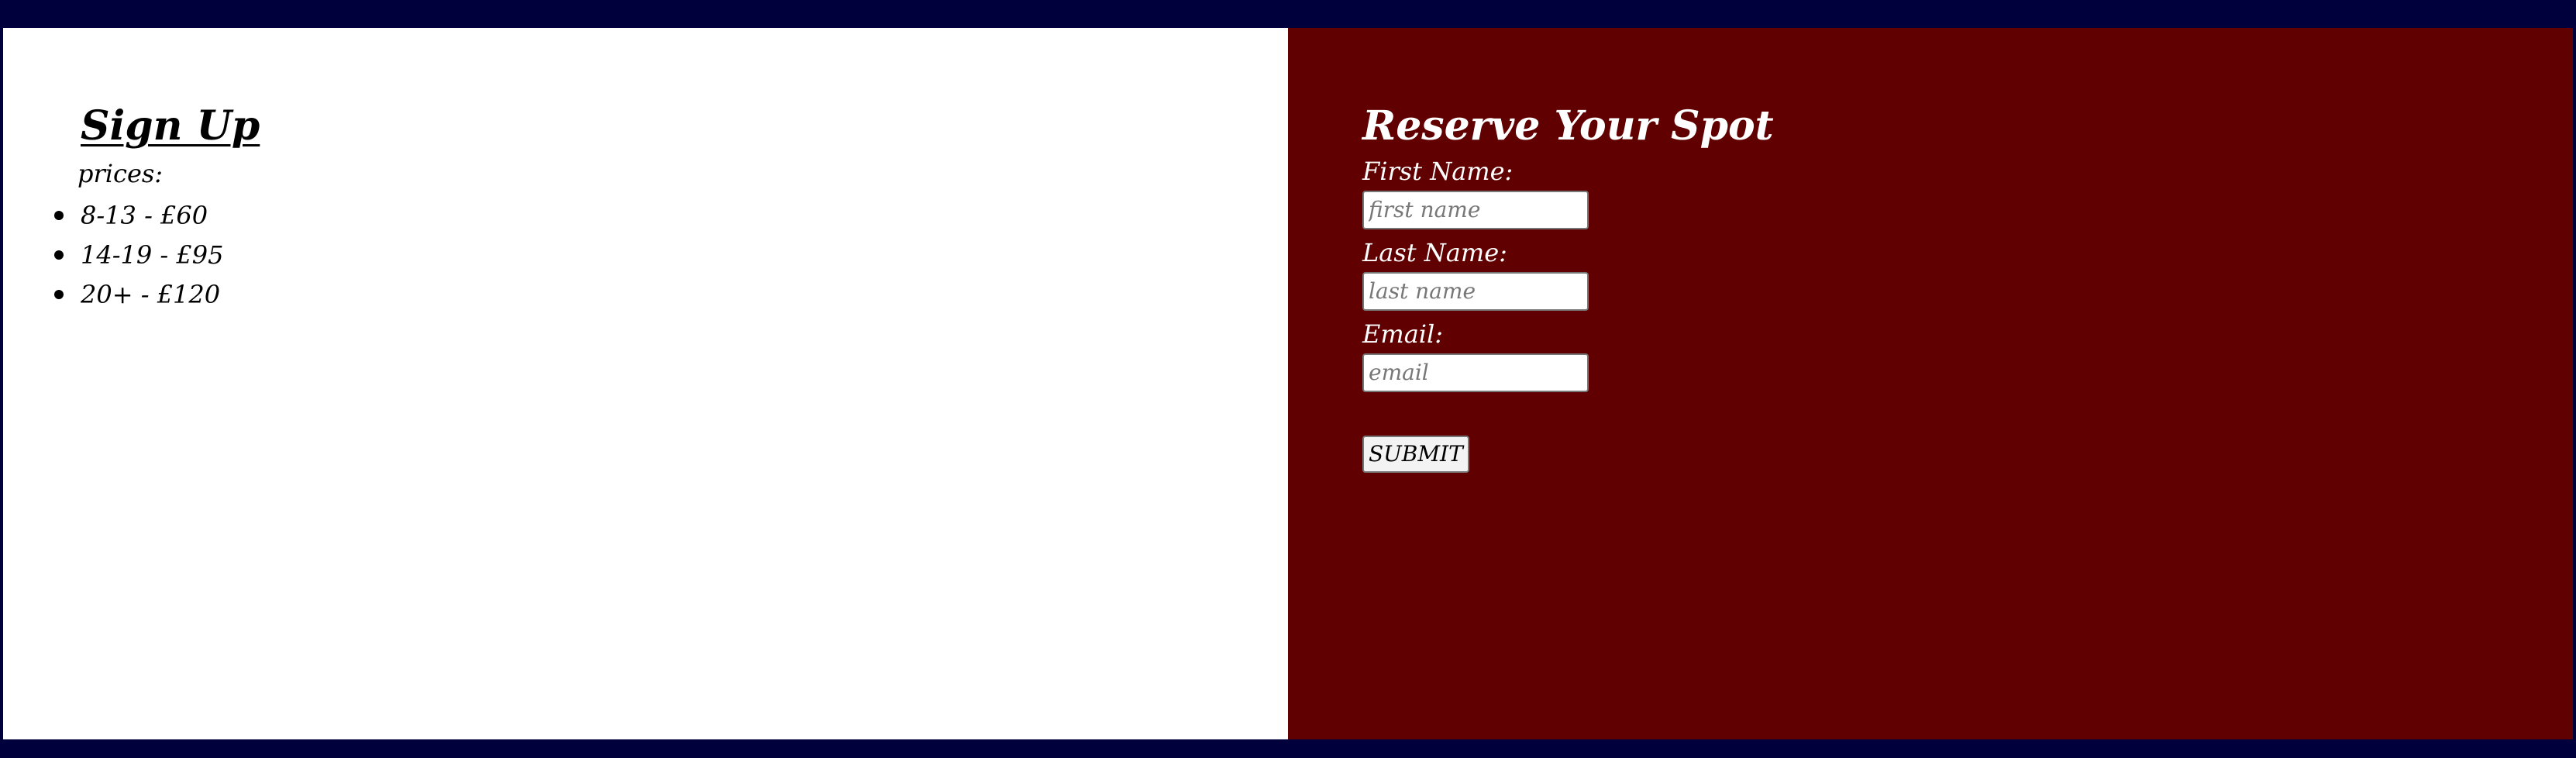 Image resolution: width=2576 pixels, height=758 pixels. I want to click on email-input, so click(1475, 373).